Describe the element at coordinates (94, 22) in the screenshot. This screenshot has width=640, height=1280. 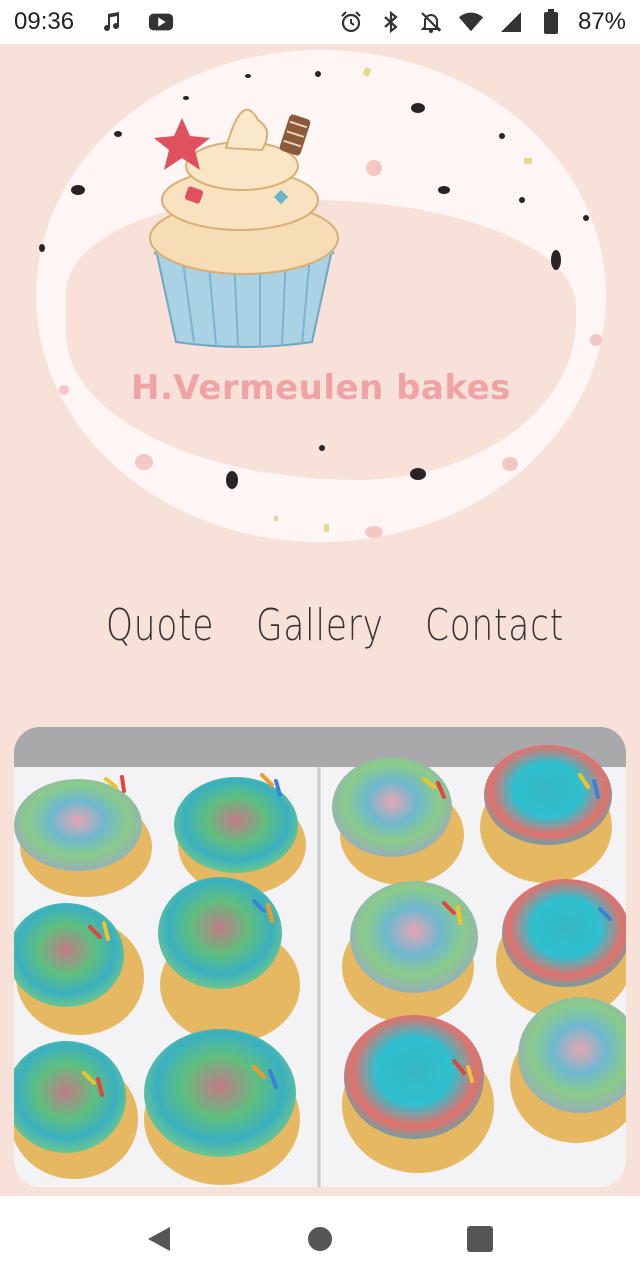
I see `status-bar-left: 09:36` at that location.